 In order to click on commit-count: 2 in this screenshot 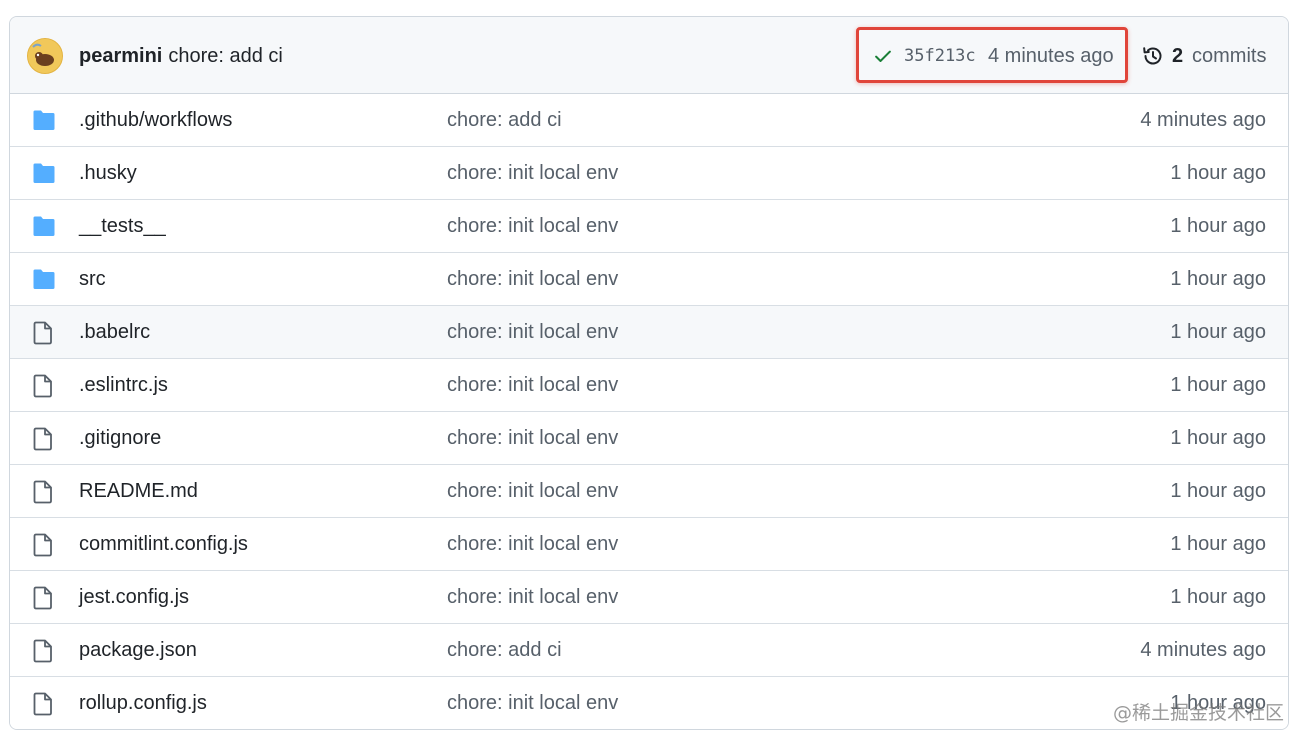, I will do `click(1178, 56)`.